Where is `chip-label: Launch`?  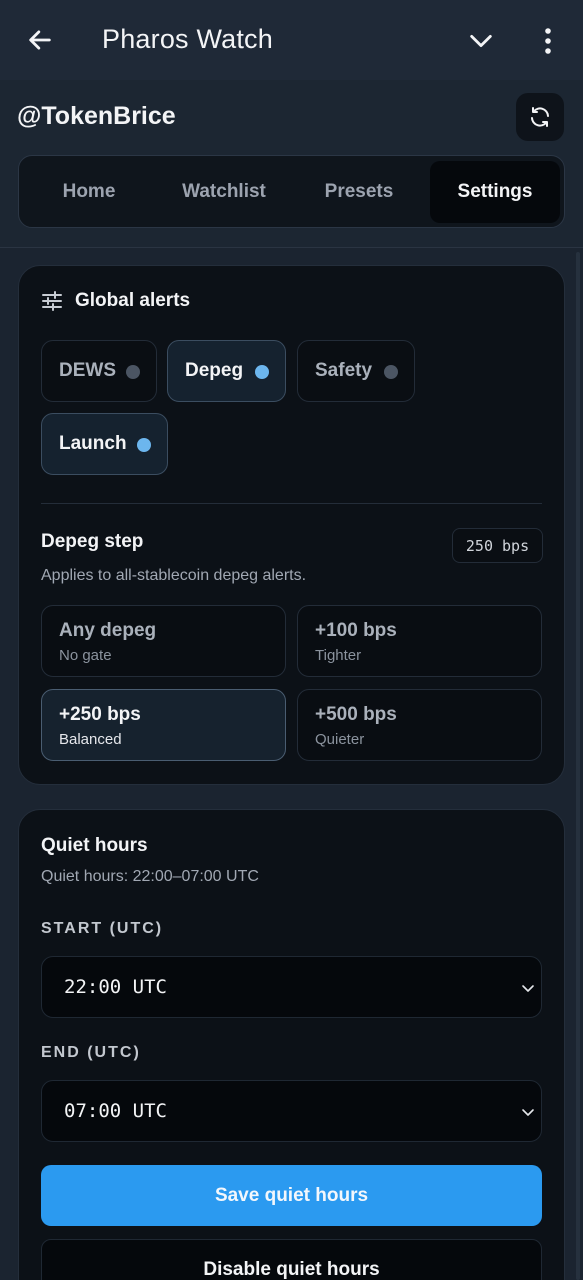
chip-label: Launch is located at coordinates (93, 443).